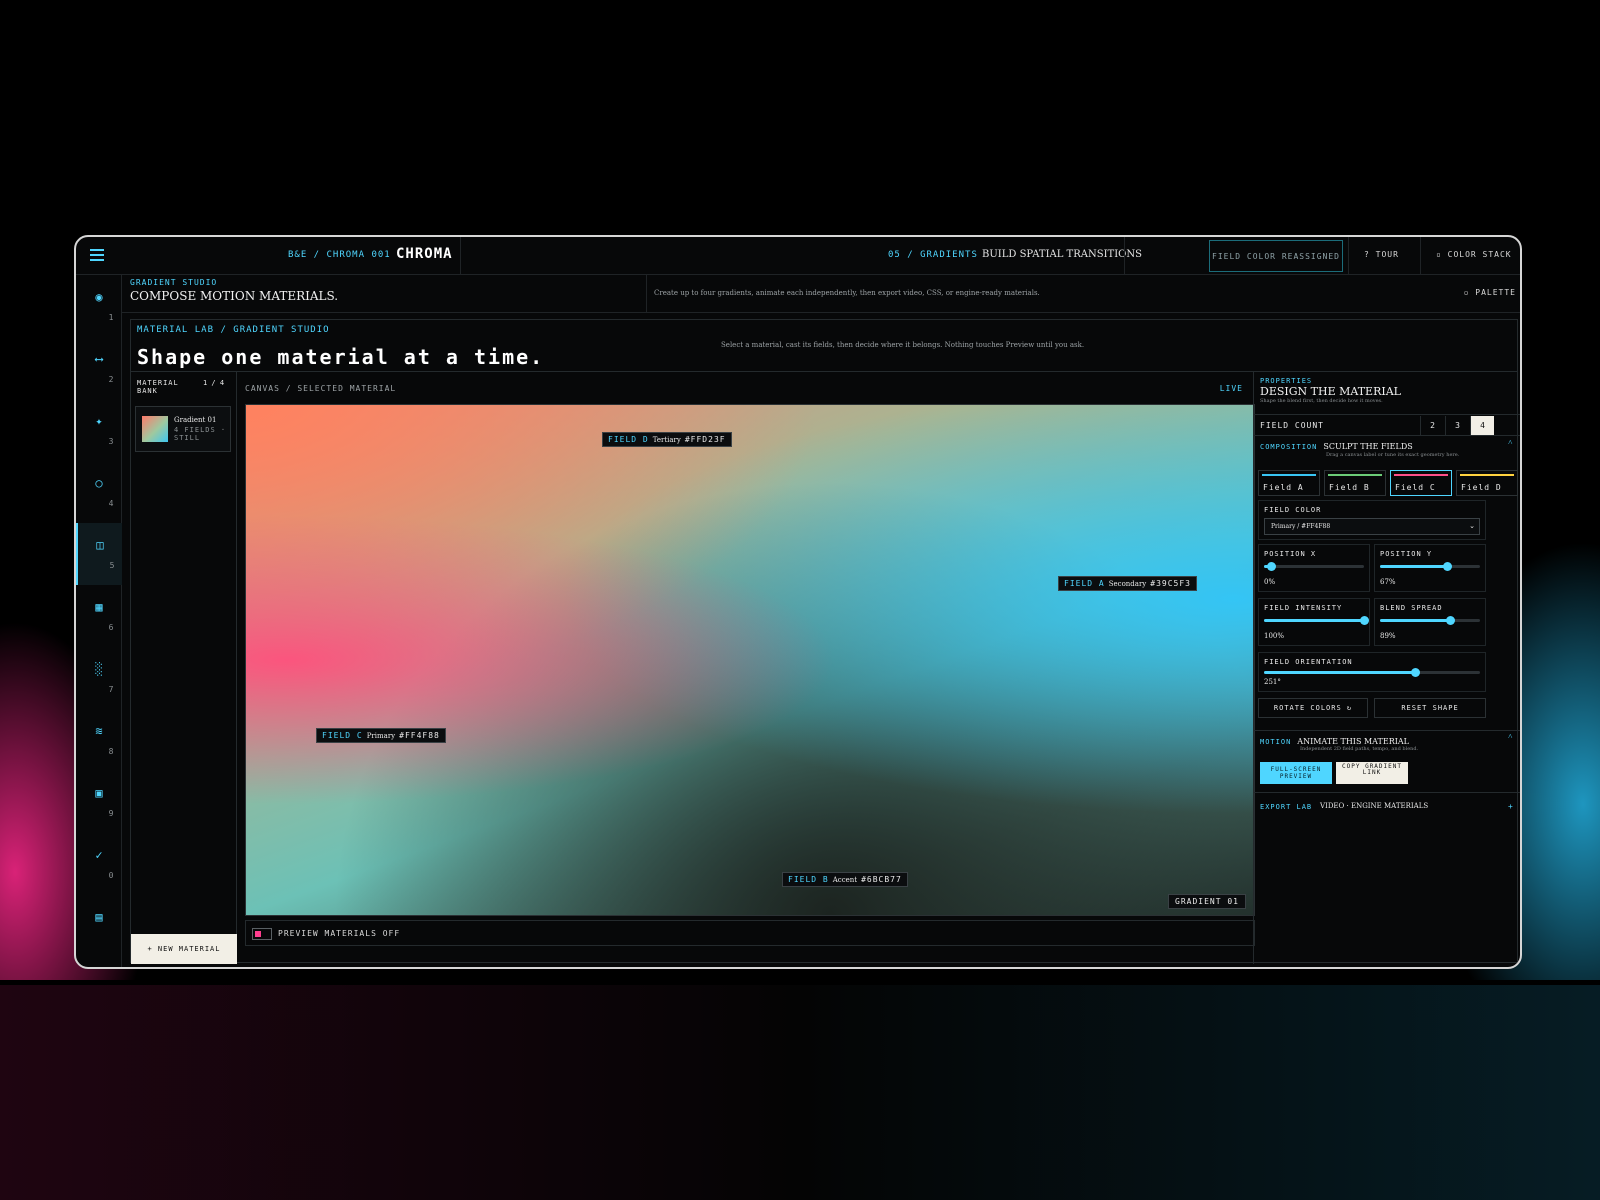 This screenshot has height=1200, width=1600. I want to click on rail-item-0: ✓ 0, so click(99, 864).